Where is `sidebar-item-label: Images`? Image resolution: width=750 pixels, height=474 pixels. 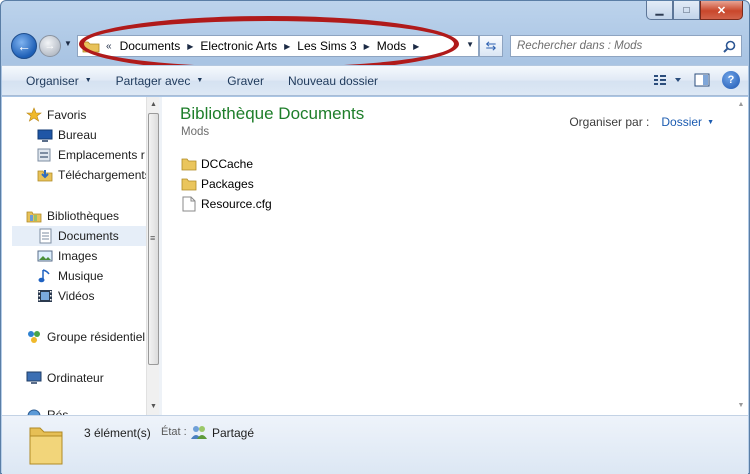 sidebar-item-label: Images is located at coordinates (78, 256).